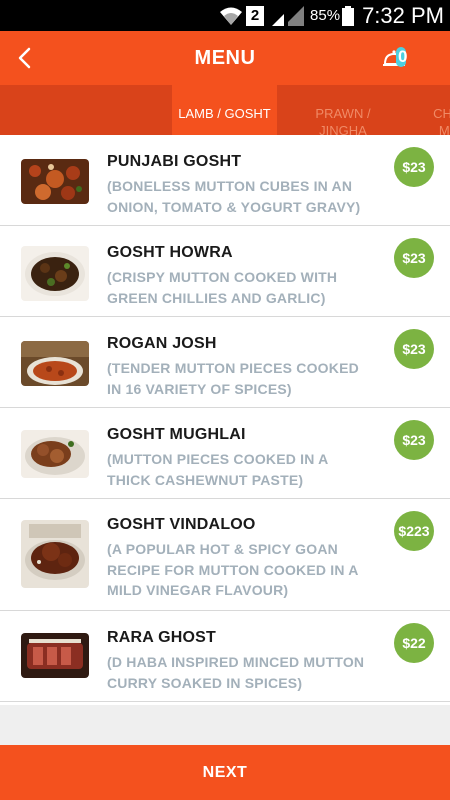 This screenshot has height=800, width=450. Describe the element at coordinates (161, 637) in the screenshot. I see `dish-name: RARA GHOST` at that location.